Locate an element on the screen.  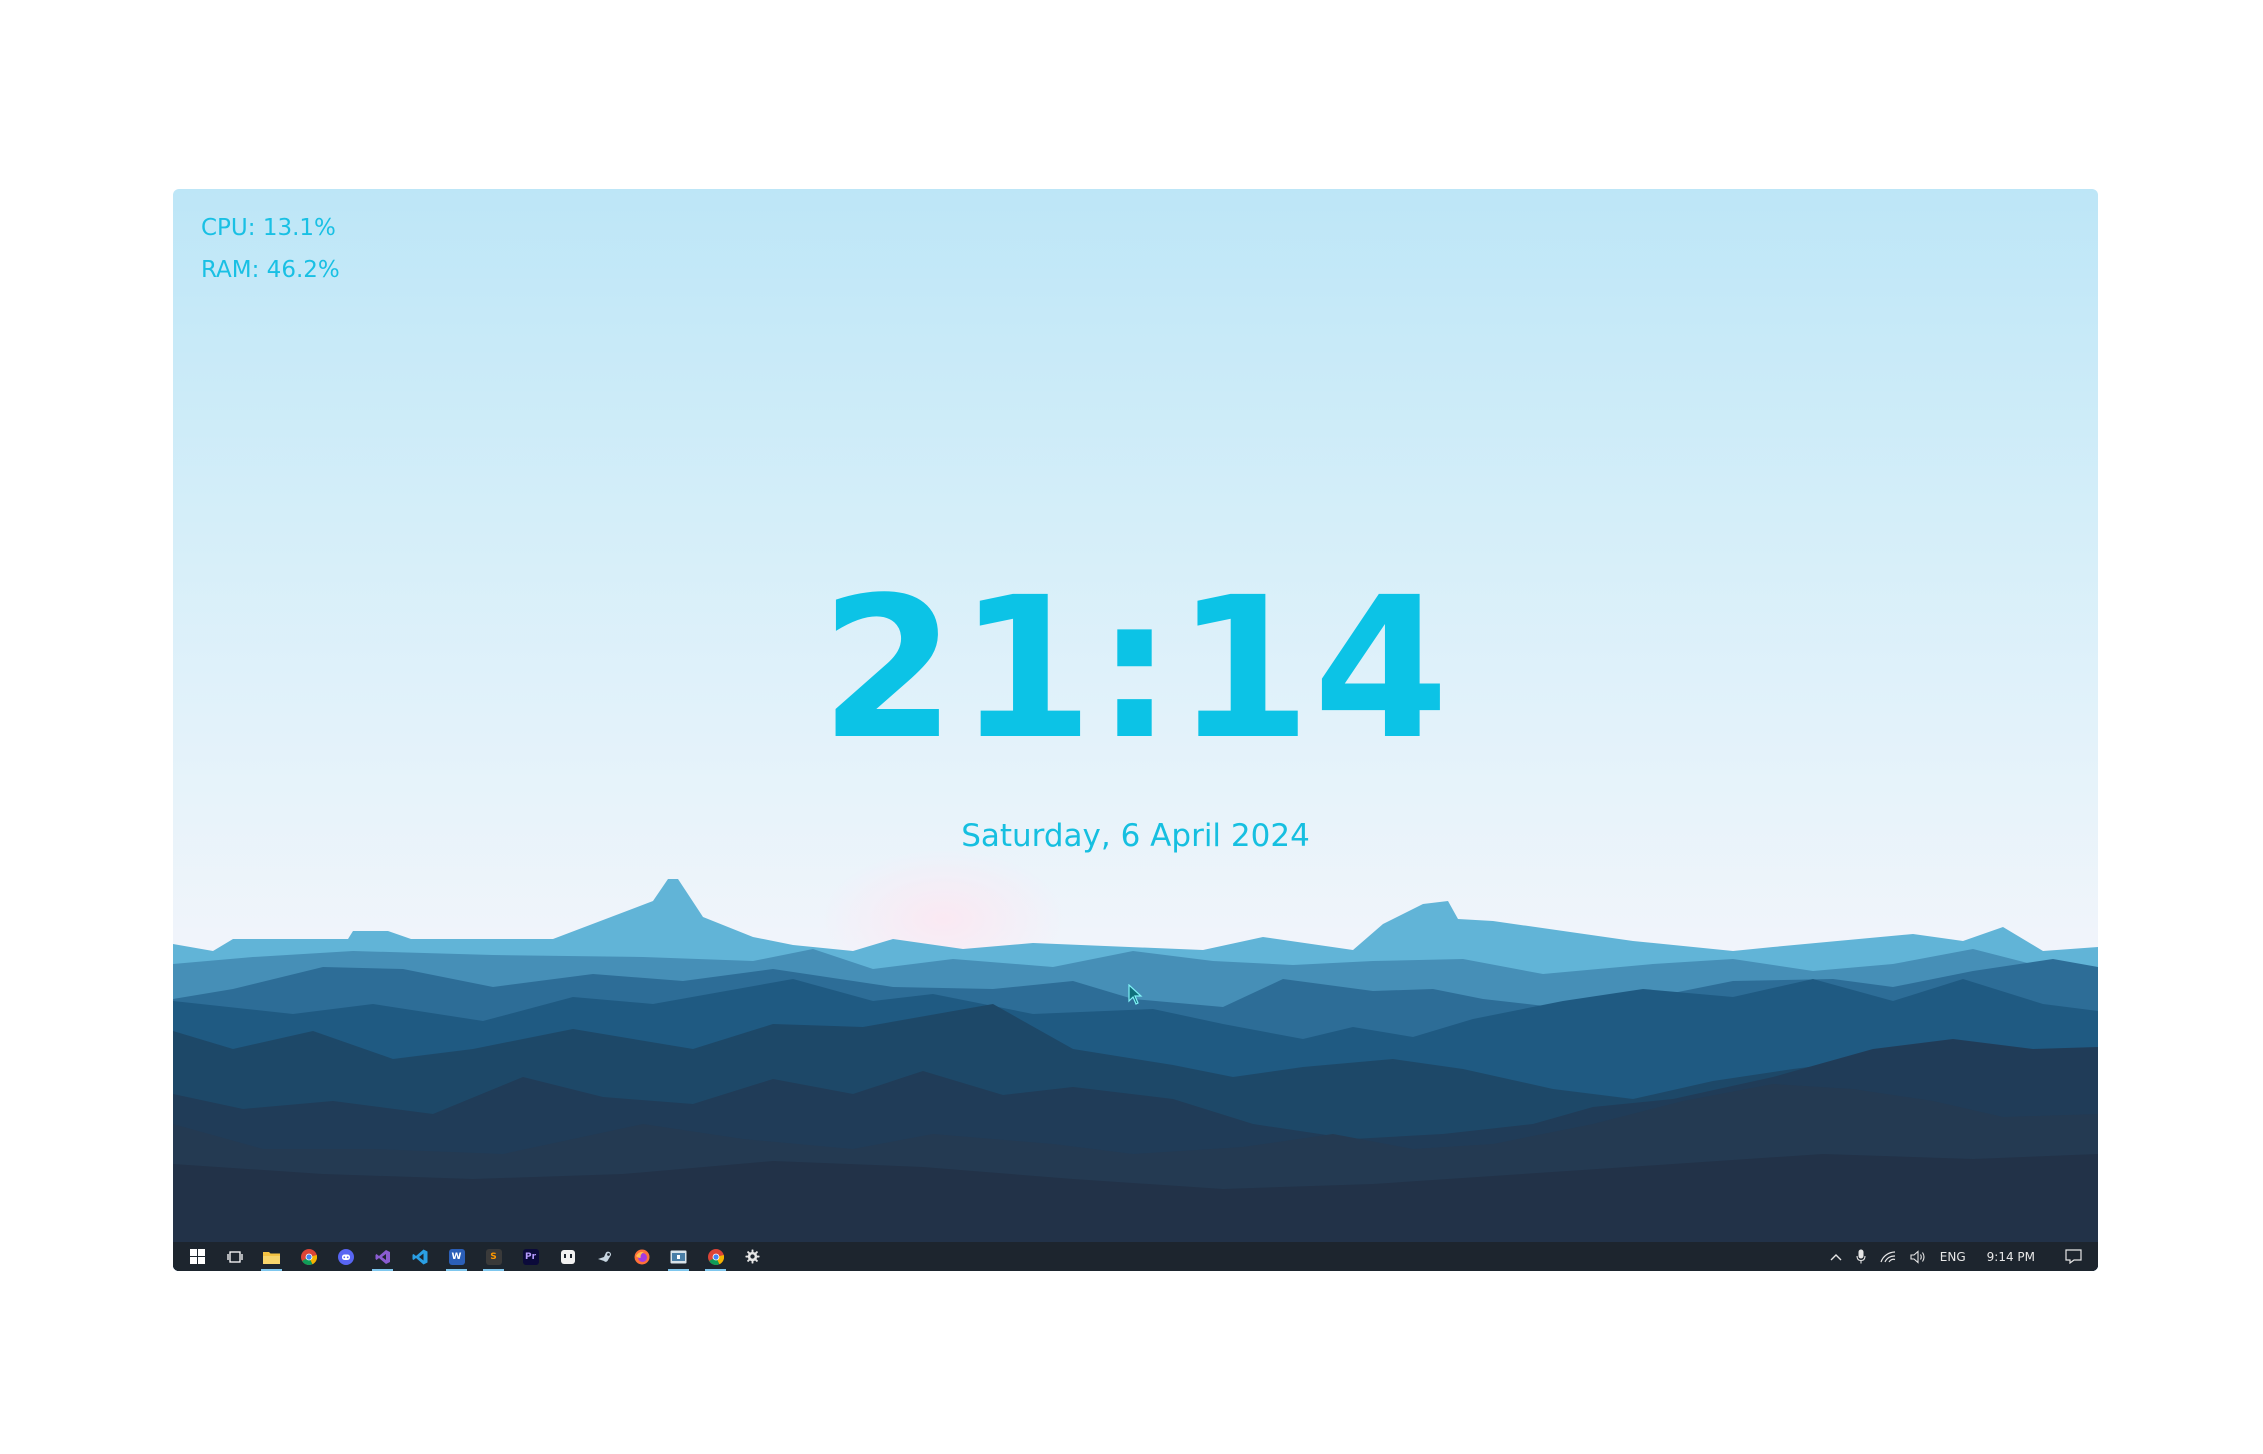
taskbar-app-sublime: S is located at coordinates (493, 1256).